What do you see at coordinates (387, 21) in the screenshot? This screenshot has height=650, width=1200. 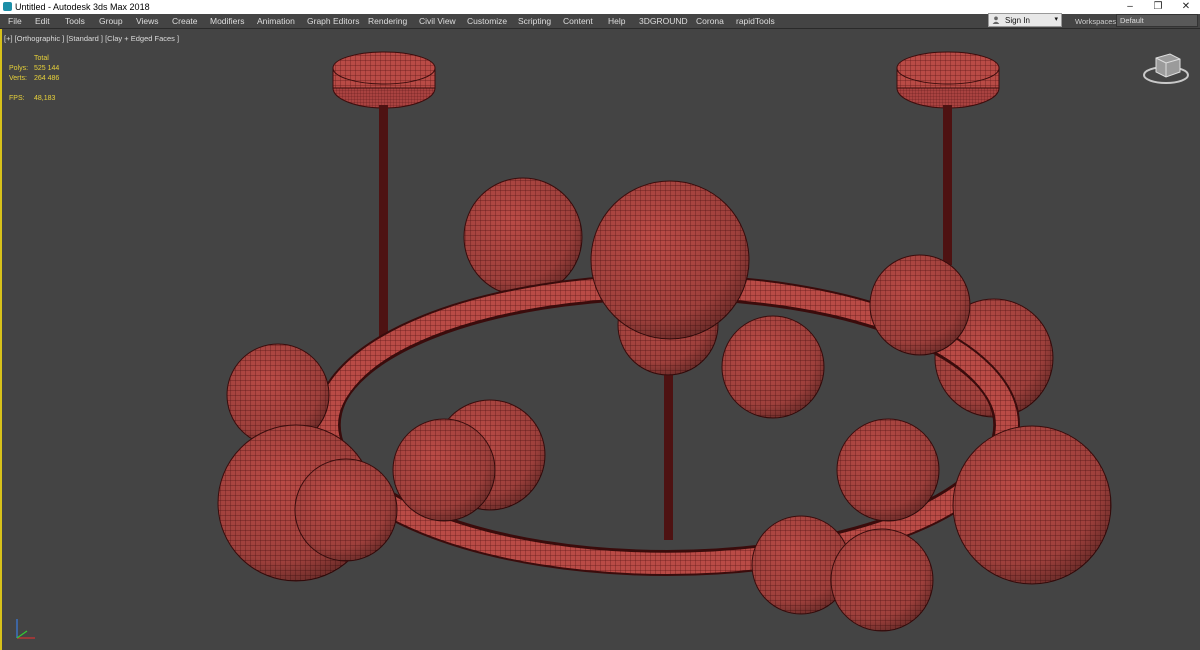 I see `menu-rendering: Rendering` at bounding box center [387, 21].